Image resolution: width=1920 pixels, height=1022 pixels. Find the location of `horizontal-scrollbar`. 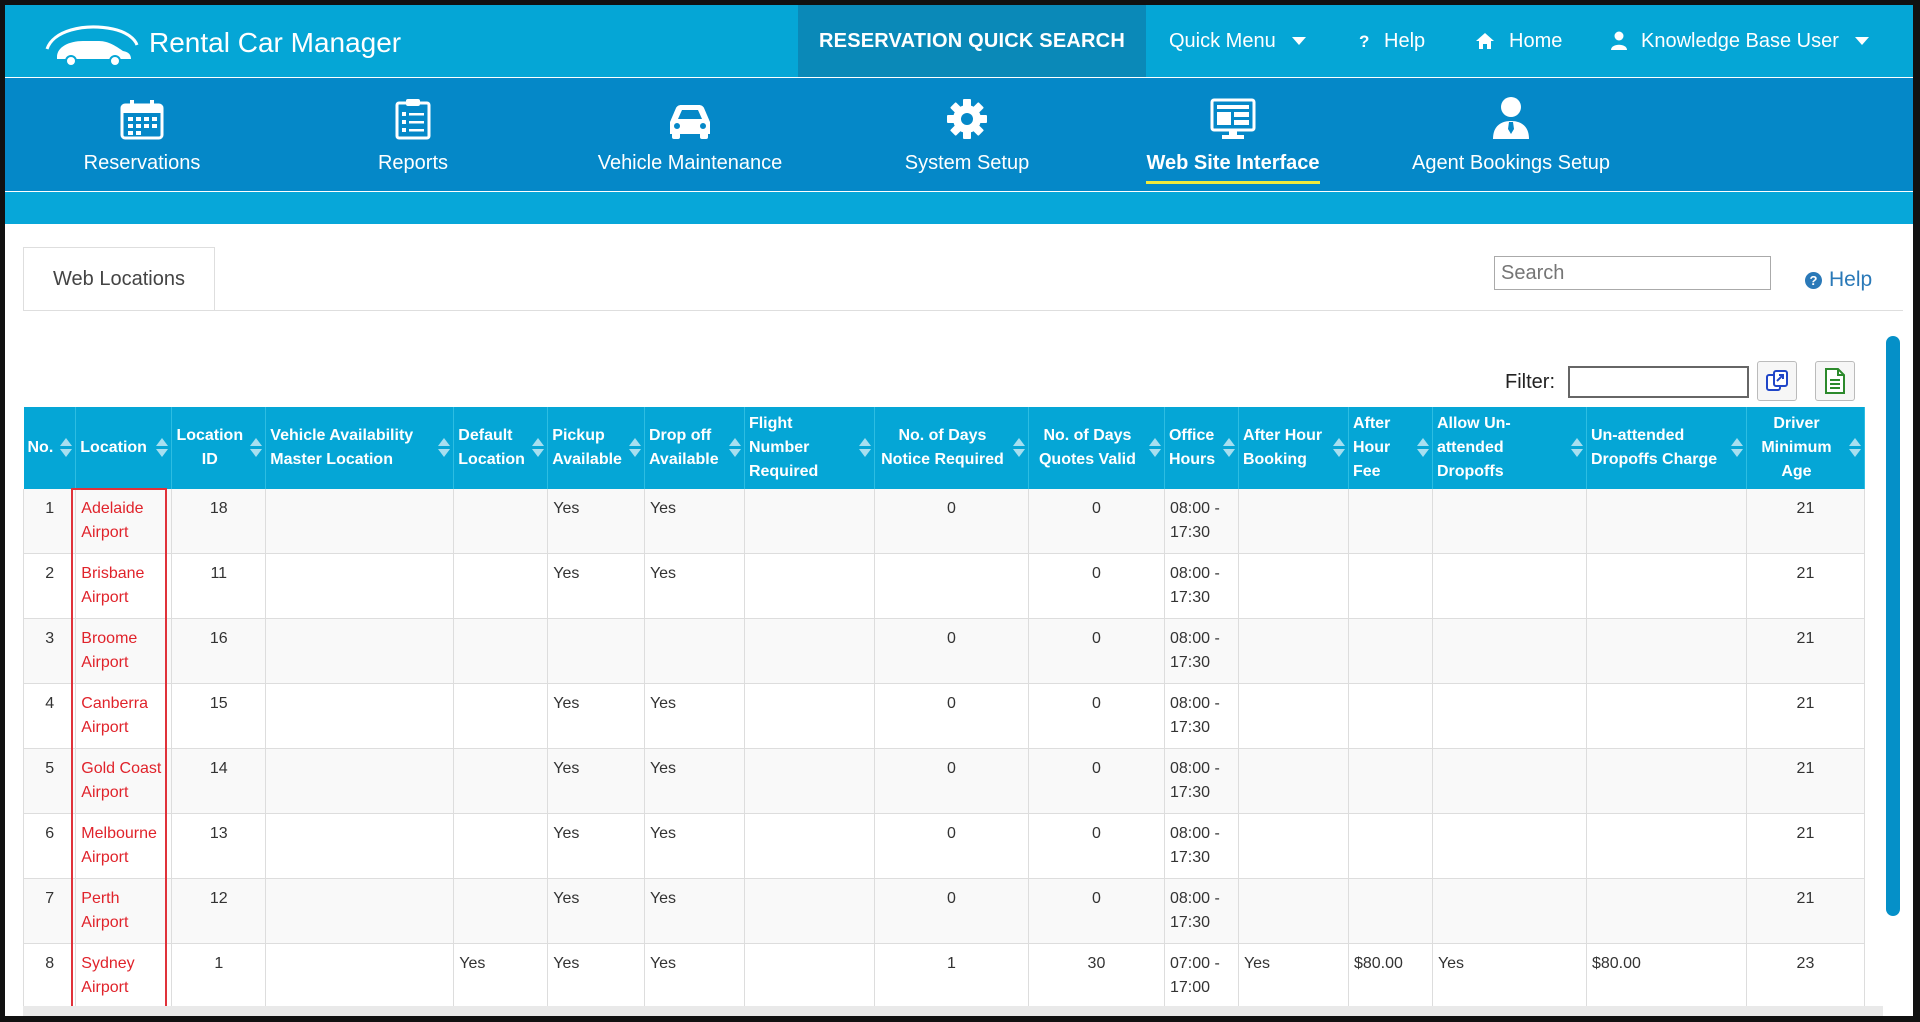

horizontal-scrollbar is located at coordinates (953, 1011).